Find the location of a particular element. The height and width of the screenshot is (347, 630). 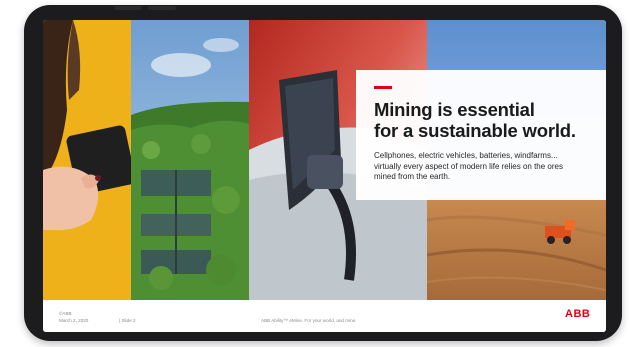

footer-slide-number: | Slide 2 is located at coordinates (127, 320).